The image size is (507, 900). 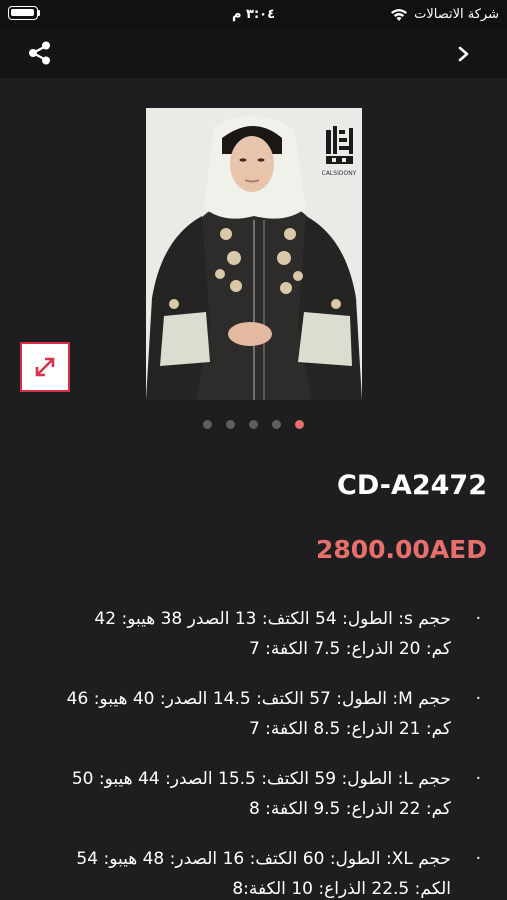 I want to click on carousel-pager, so click(x=253, y=424).